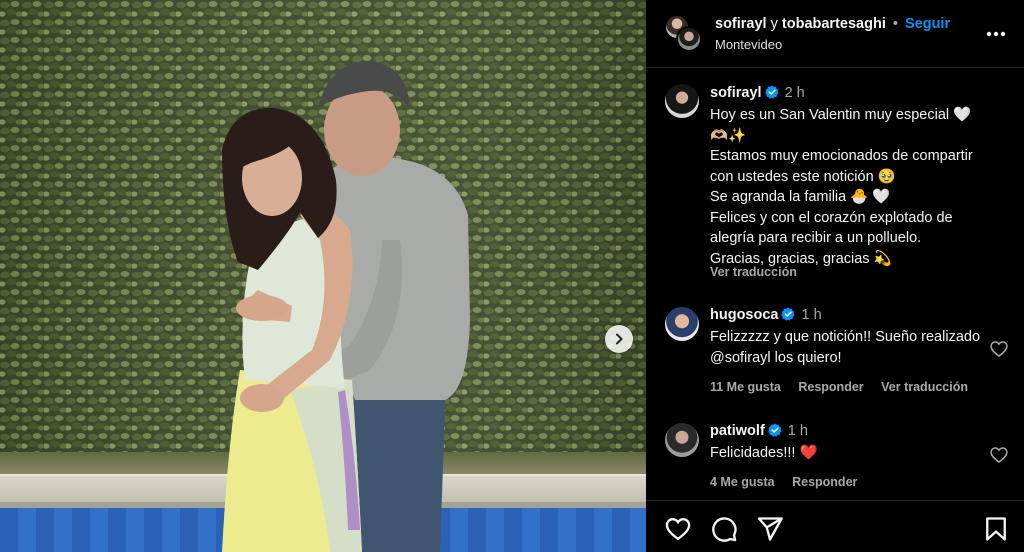  What do you see at coordinates (794, 93) in the screenshot?
I see `timestamp: 2 h` at bounding box center [794, 93].